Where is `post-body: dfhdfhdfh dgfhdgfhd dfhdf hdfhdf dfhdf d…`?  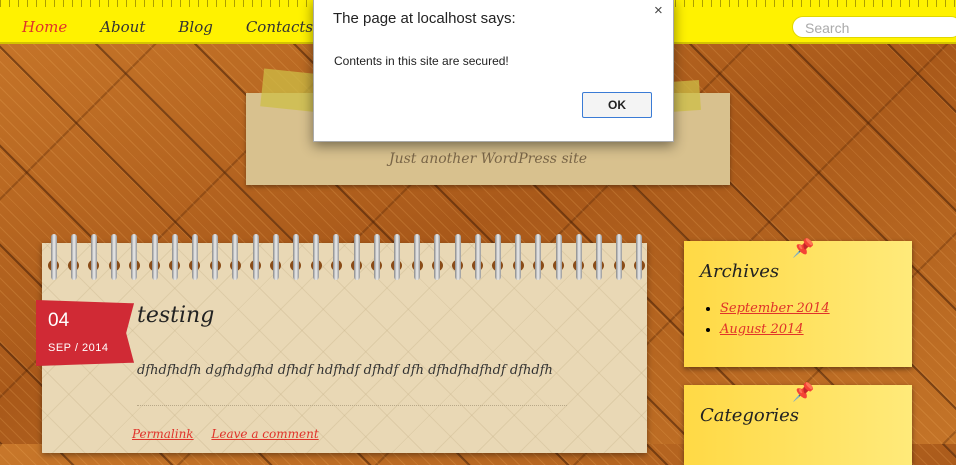
post-body: dfhdfhdfh dgfhdgfhd dfhdf hdfhdf dfhdf d… is located at coordinates (345, 370).